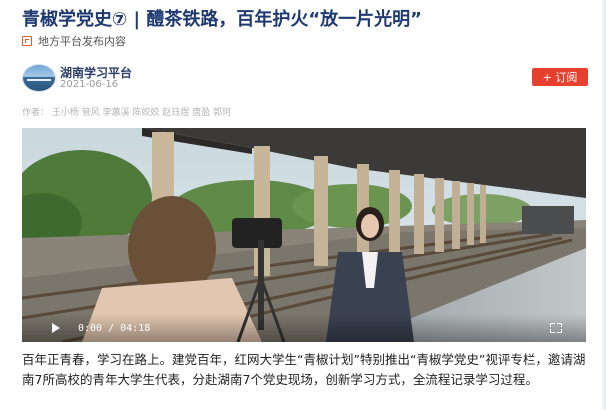 The height and width of the screenshot is (410, 606). What do you see at coordinates (305, 77) in the screenshot?
I see `author-row: 湖南学习平台 2021-06-16 + 订阅` at bounding box center [305, 77].